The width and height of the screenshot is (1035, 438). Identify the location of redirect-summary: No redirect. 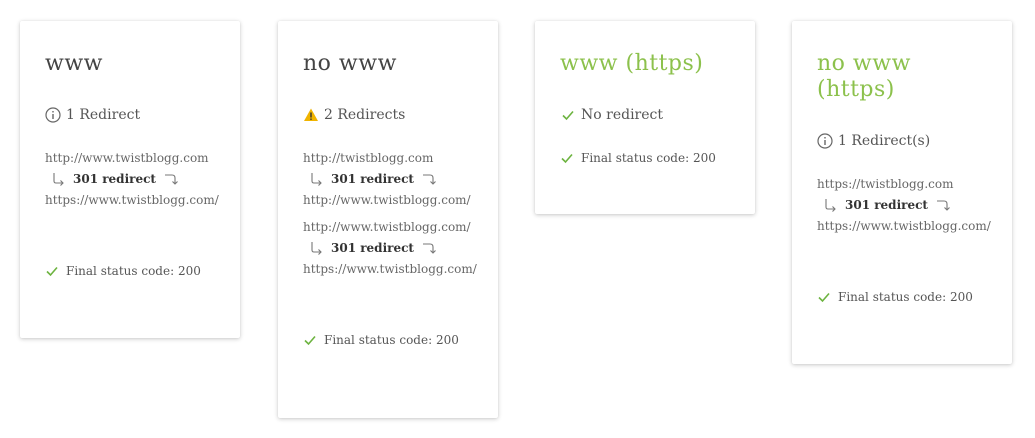
(657, 115).